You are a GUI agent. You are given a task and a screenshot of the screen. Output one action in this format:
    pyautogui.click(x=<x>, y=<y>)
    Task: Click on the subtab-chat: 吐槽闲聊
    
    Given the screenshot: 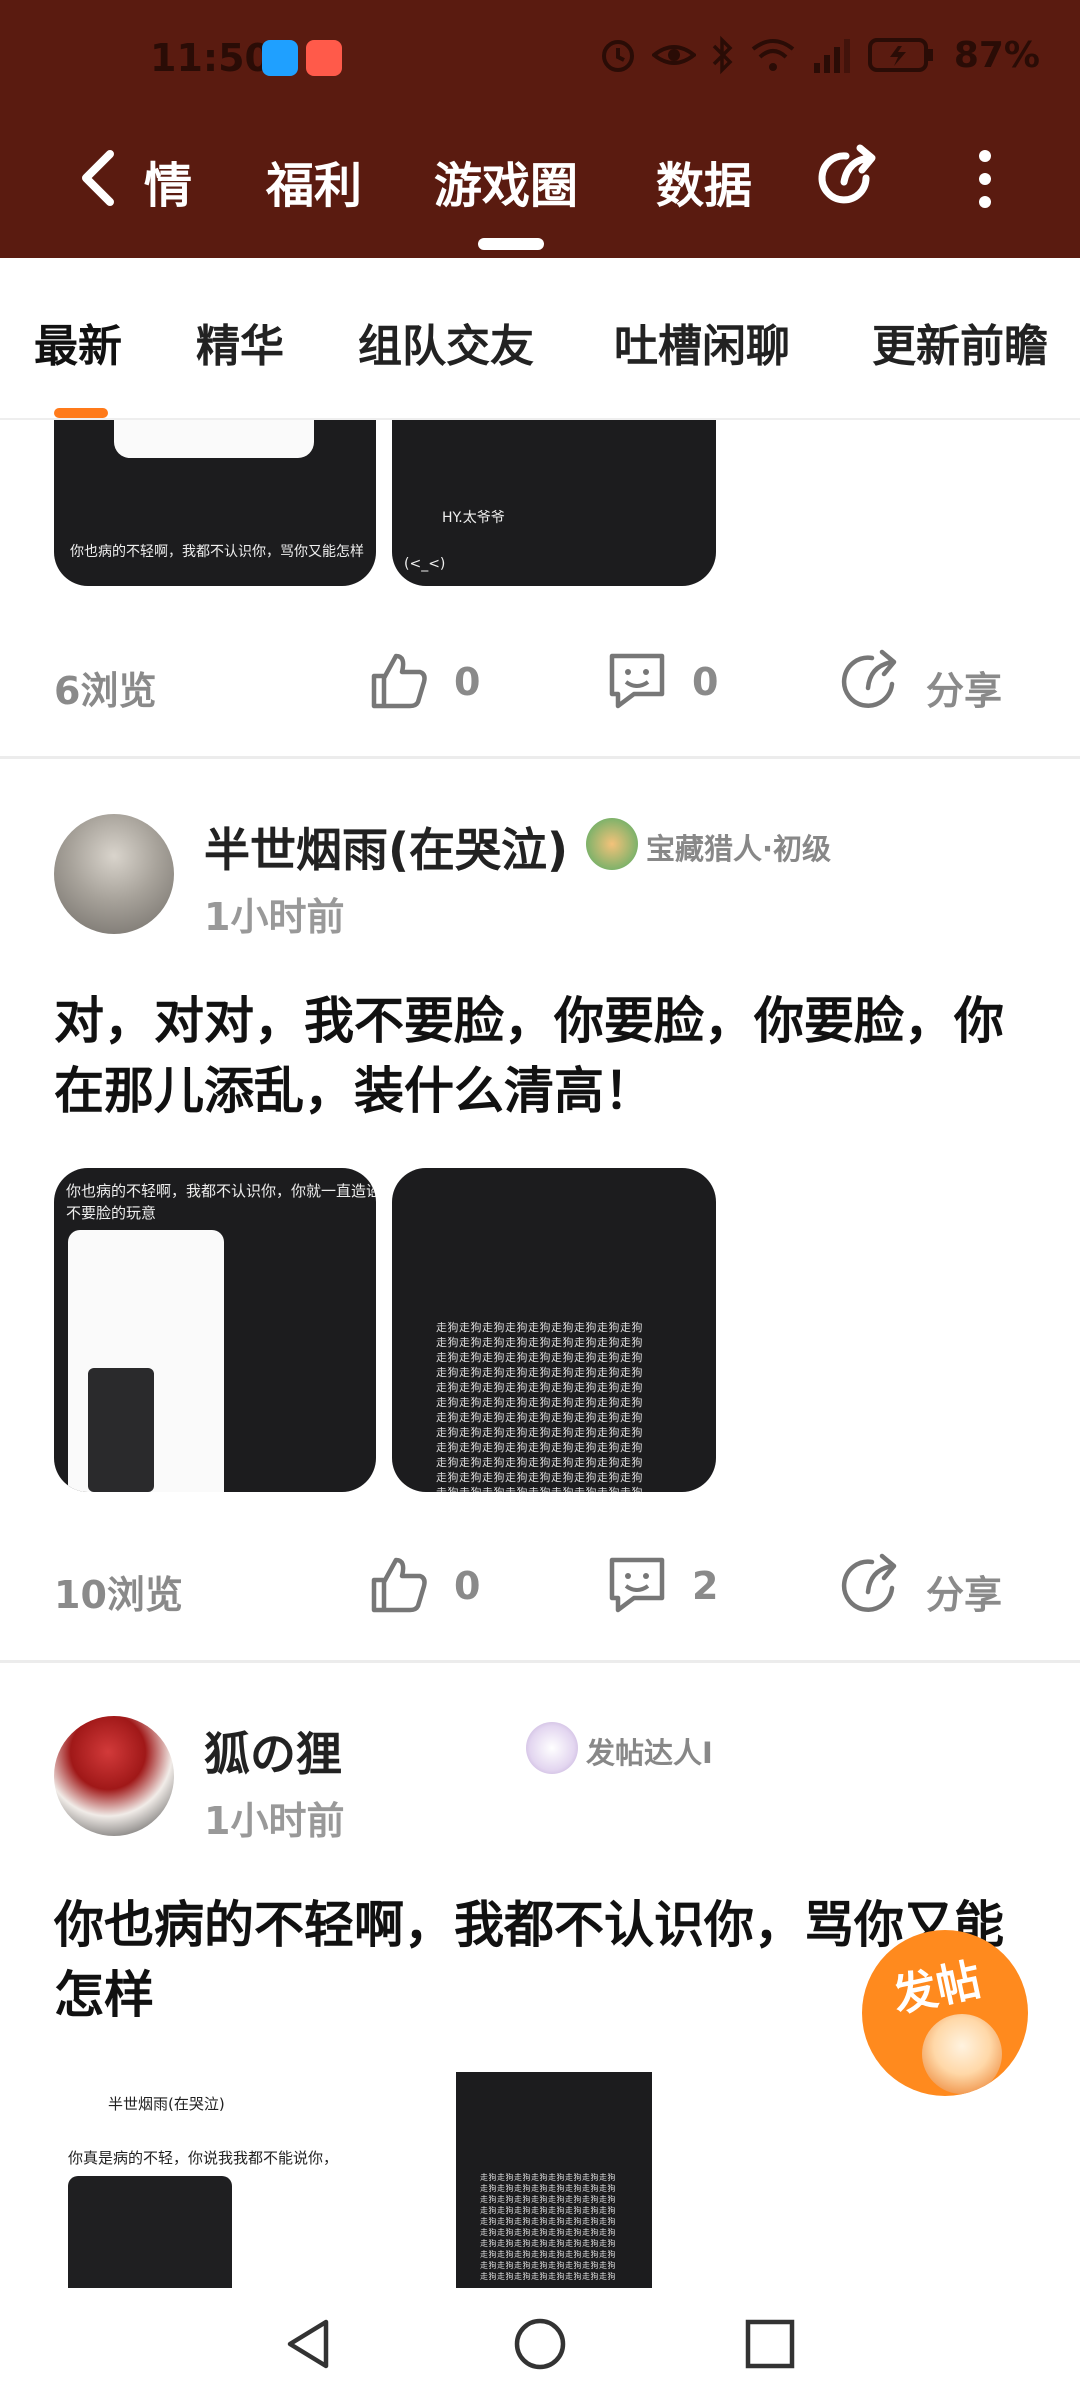 What is the action you would take?
    pyautogui.click(x=702, y=342)
    